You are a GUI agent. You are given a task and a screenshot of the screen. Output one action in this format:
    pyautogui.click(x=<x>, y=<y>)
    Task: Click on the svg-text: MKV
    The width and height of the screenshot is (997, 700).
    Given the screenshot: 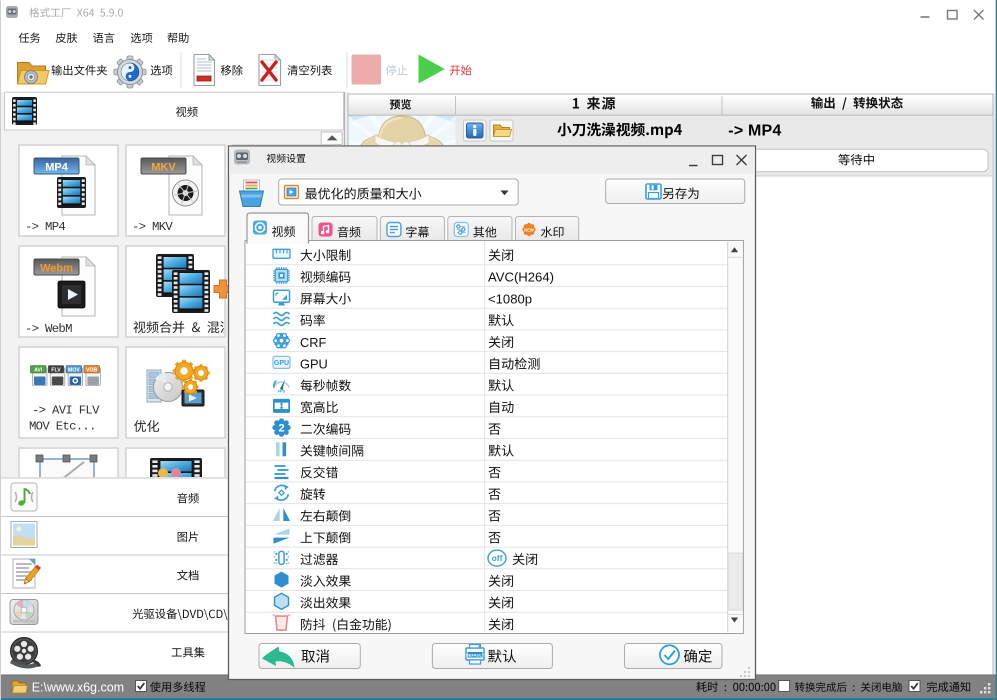 What is the action you would take?
    pyautogui.click(x=163, y=168)
    